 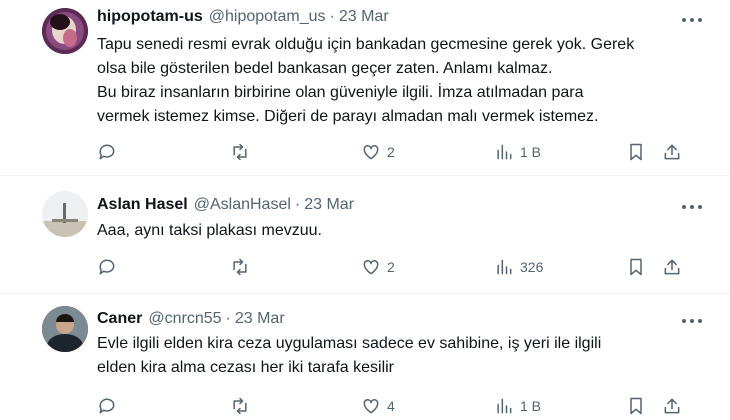 I want to click on author-name: Aslan Hasel, so click(x=142, y=205).